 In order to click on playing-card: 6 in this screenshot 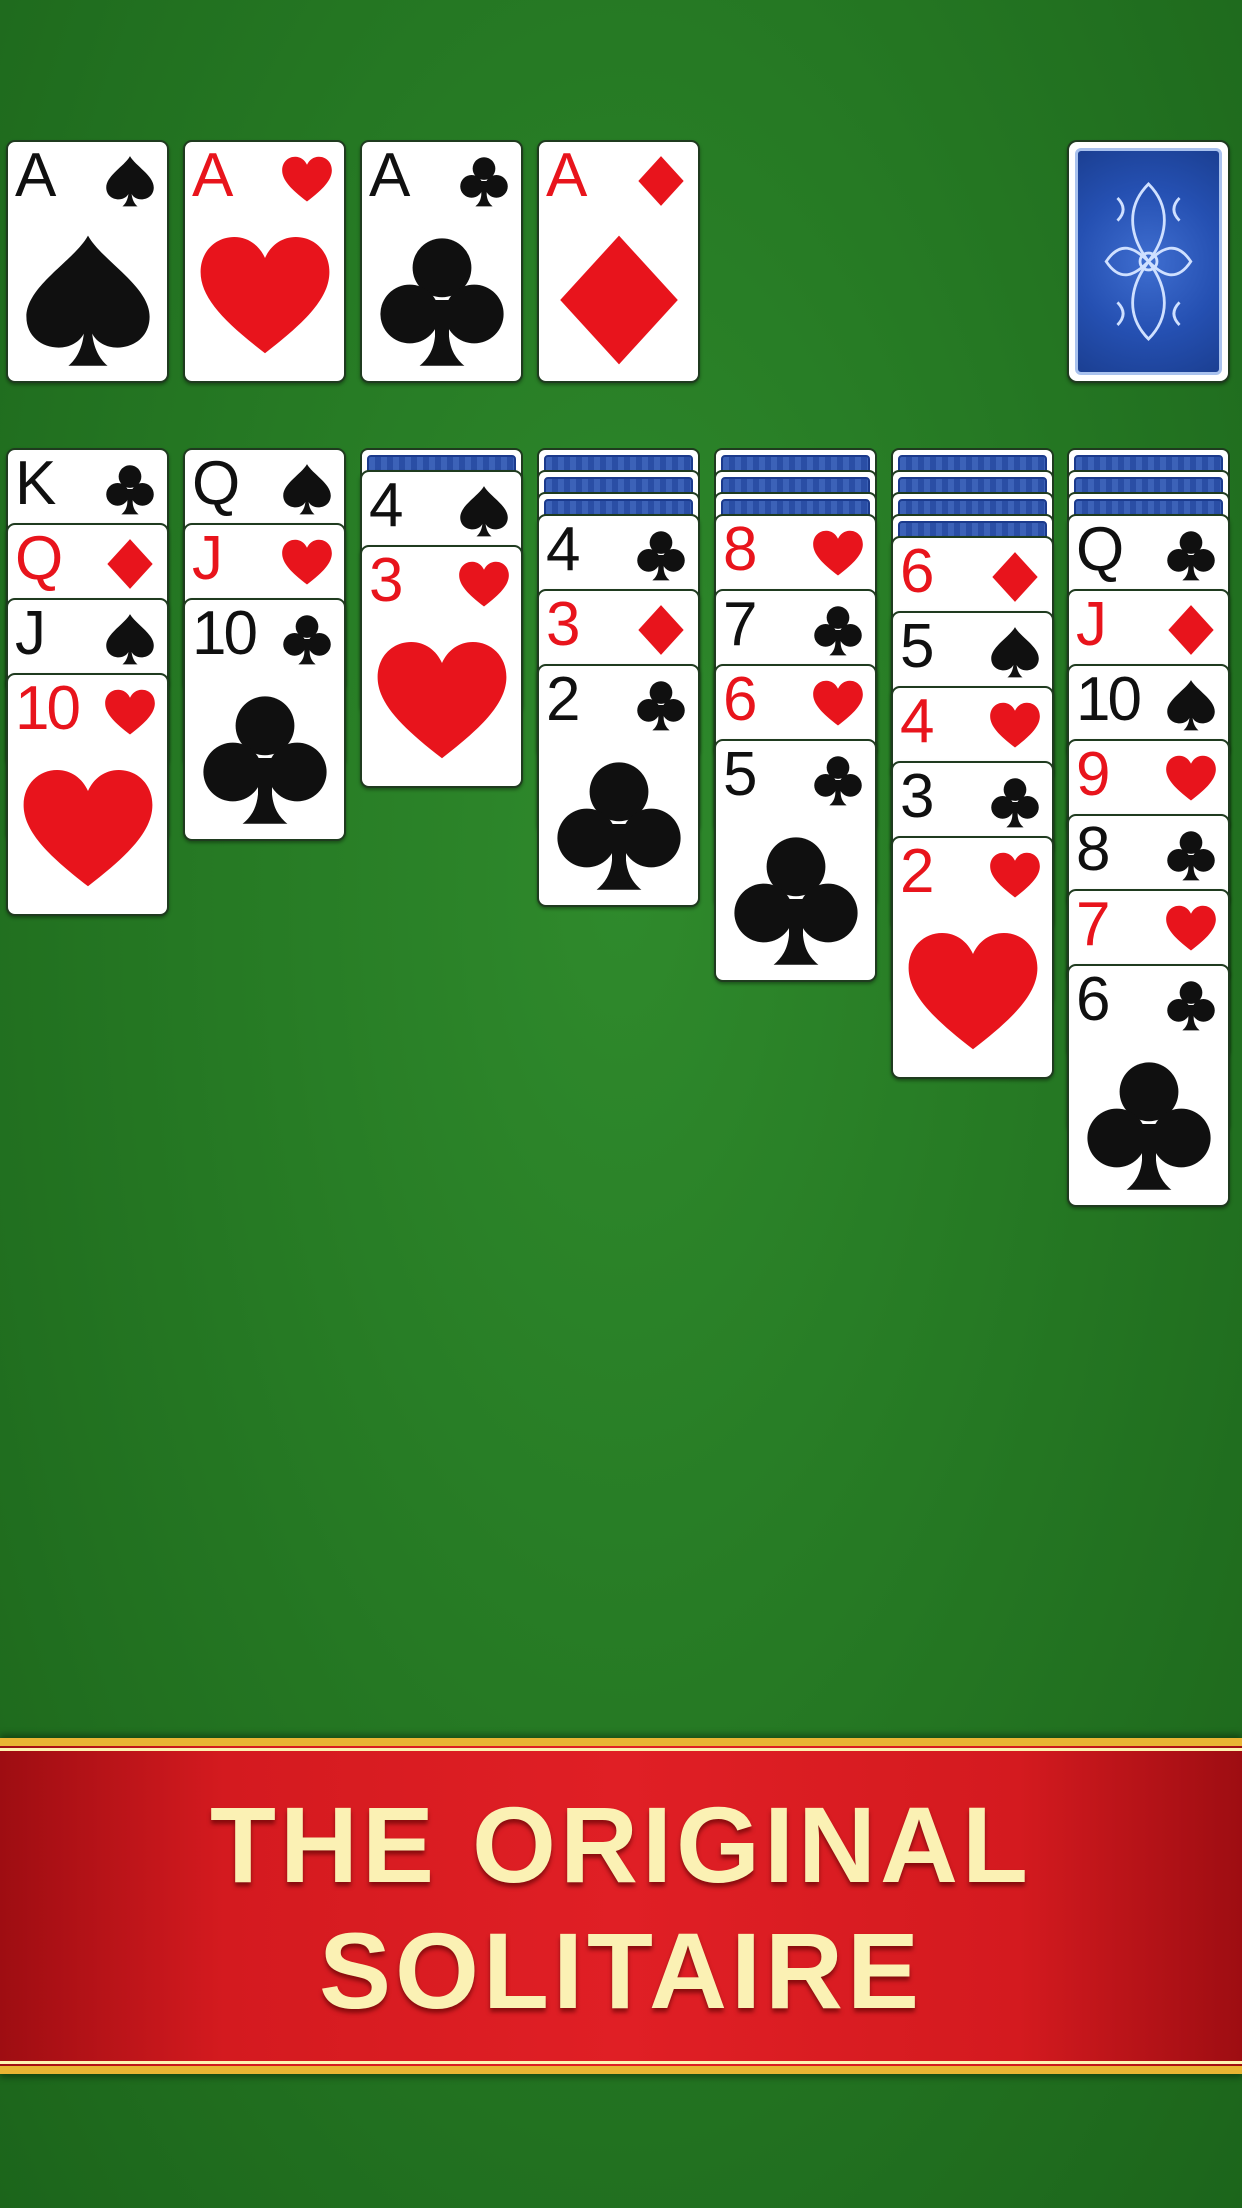, I will do `click(1148, 1085)`.